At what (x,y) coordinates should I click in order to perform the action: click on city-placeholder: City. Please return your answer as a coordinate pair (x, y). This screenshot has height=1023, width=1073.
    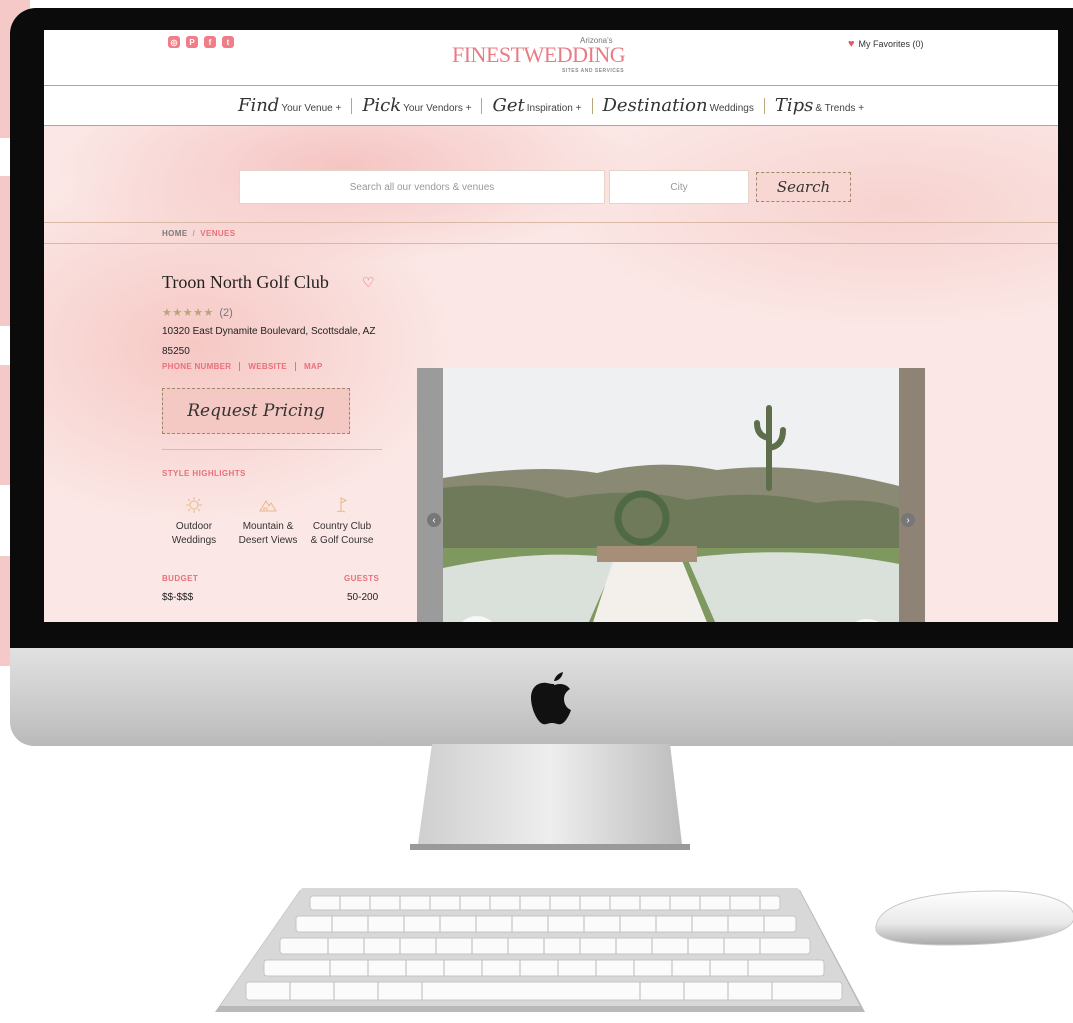
    Looking at the image, I should click on (679, 187).